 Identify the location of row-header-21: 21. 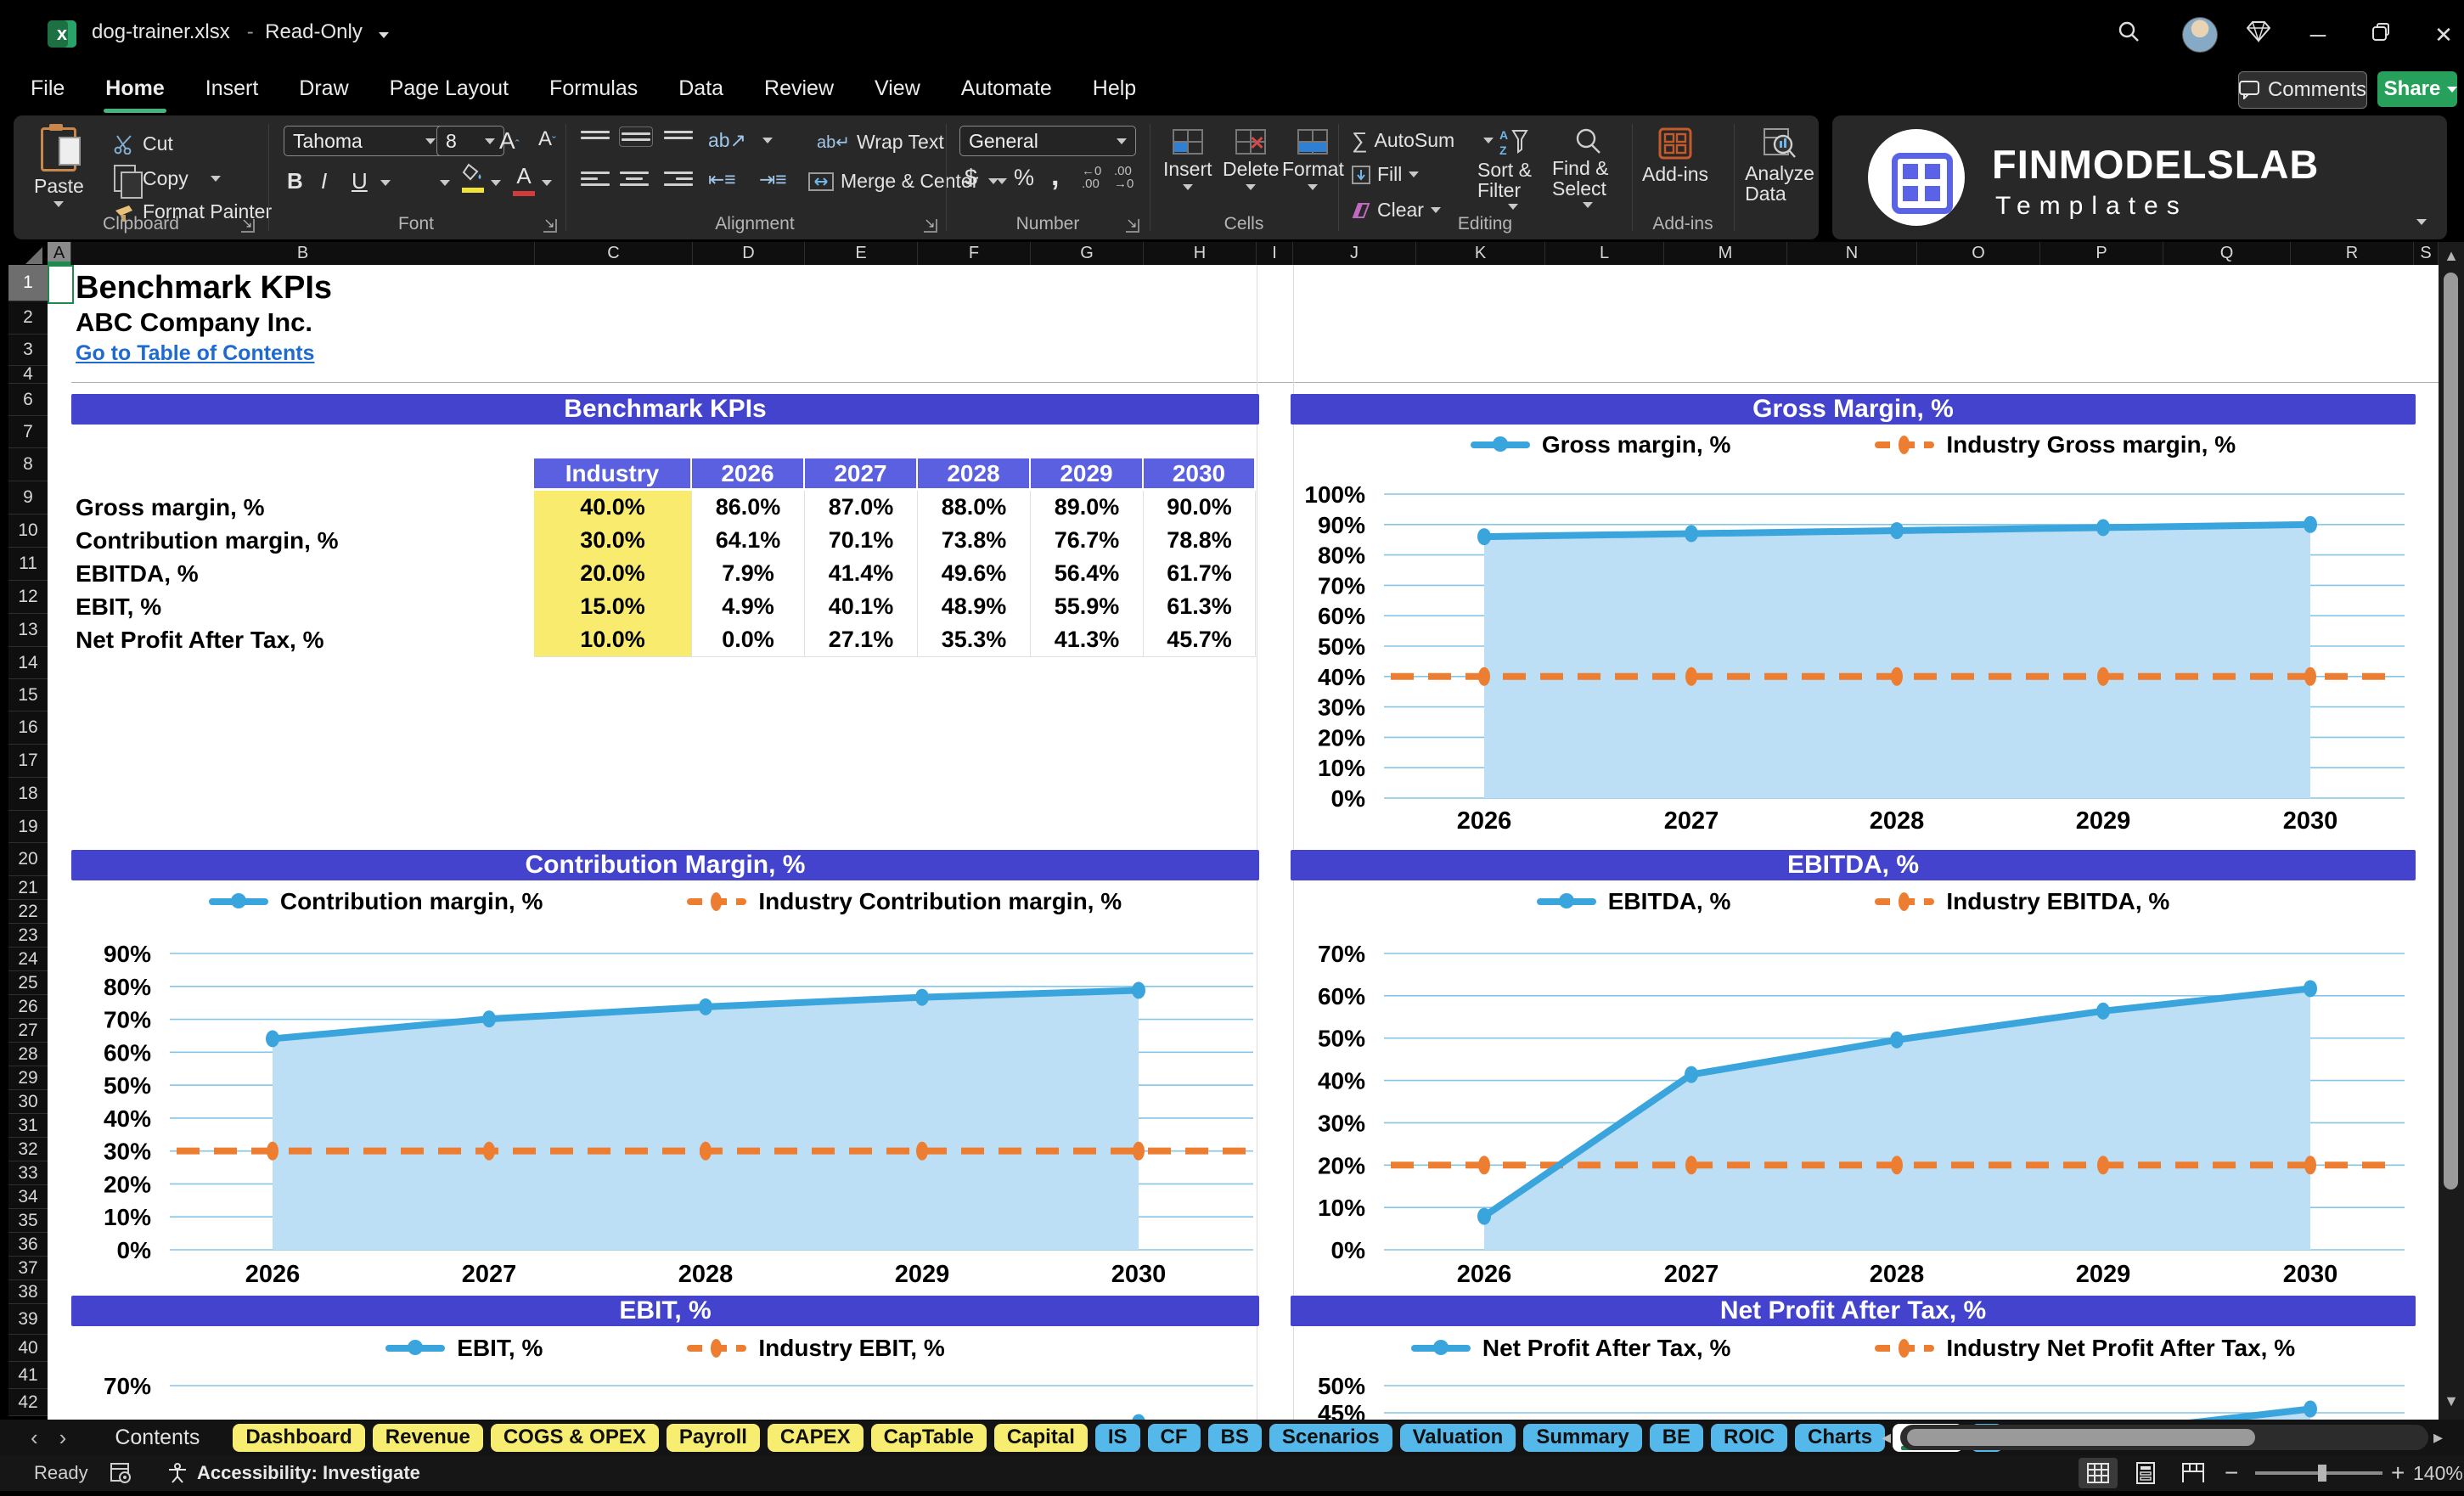
(28, 888).